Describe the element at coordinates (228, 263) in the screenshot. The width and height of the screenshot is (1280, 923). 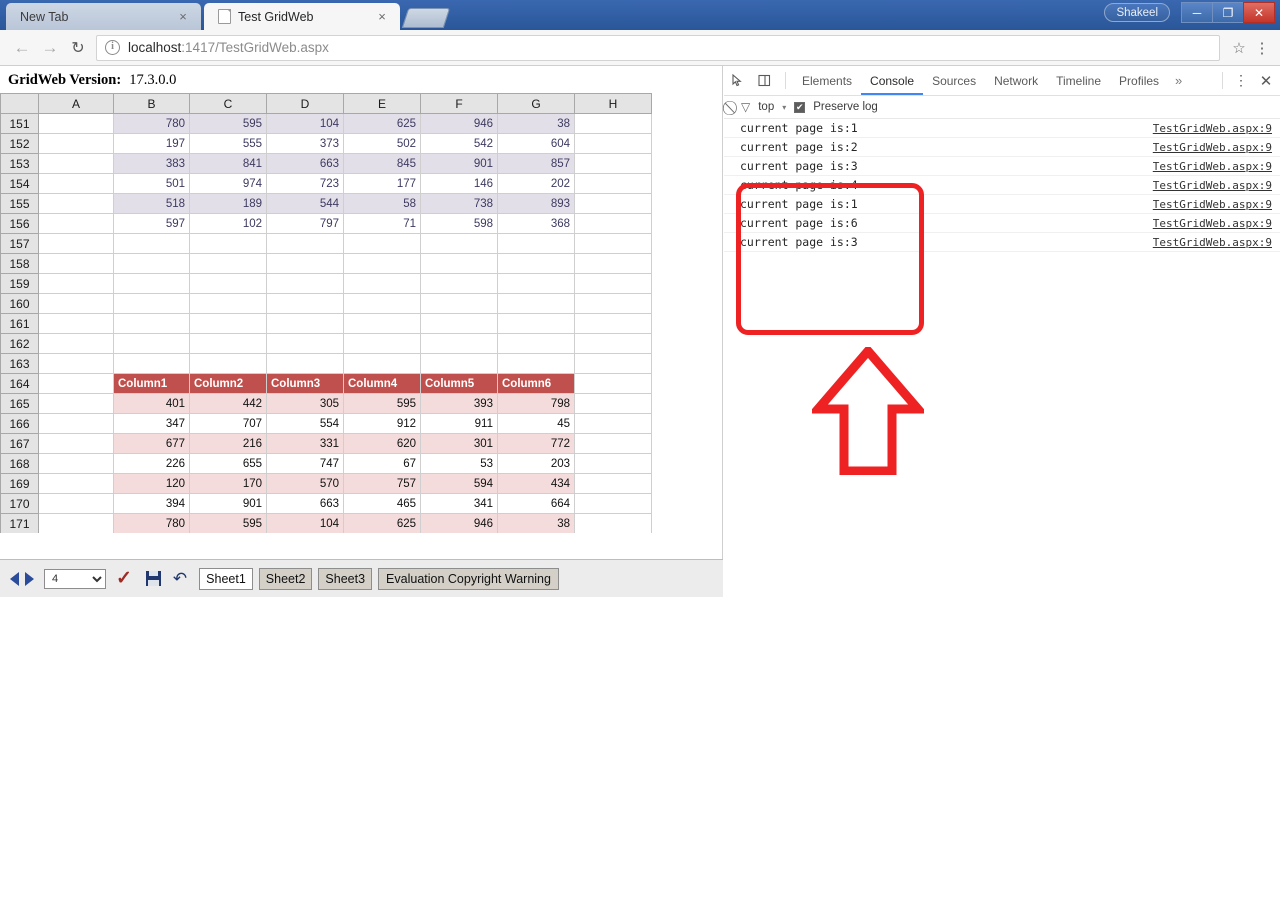
I see `cell-C158` at that location.